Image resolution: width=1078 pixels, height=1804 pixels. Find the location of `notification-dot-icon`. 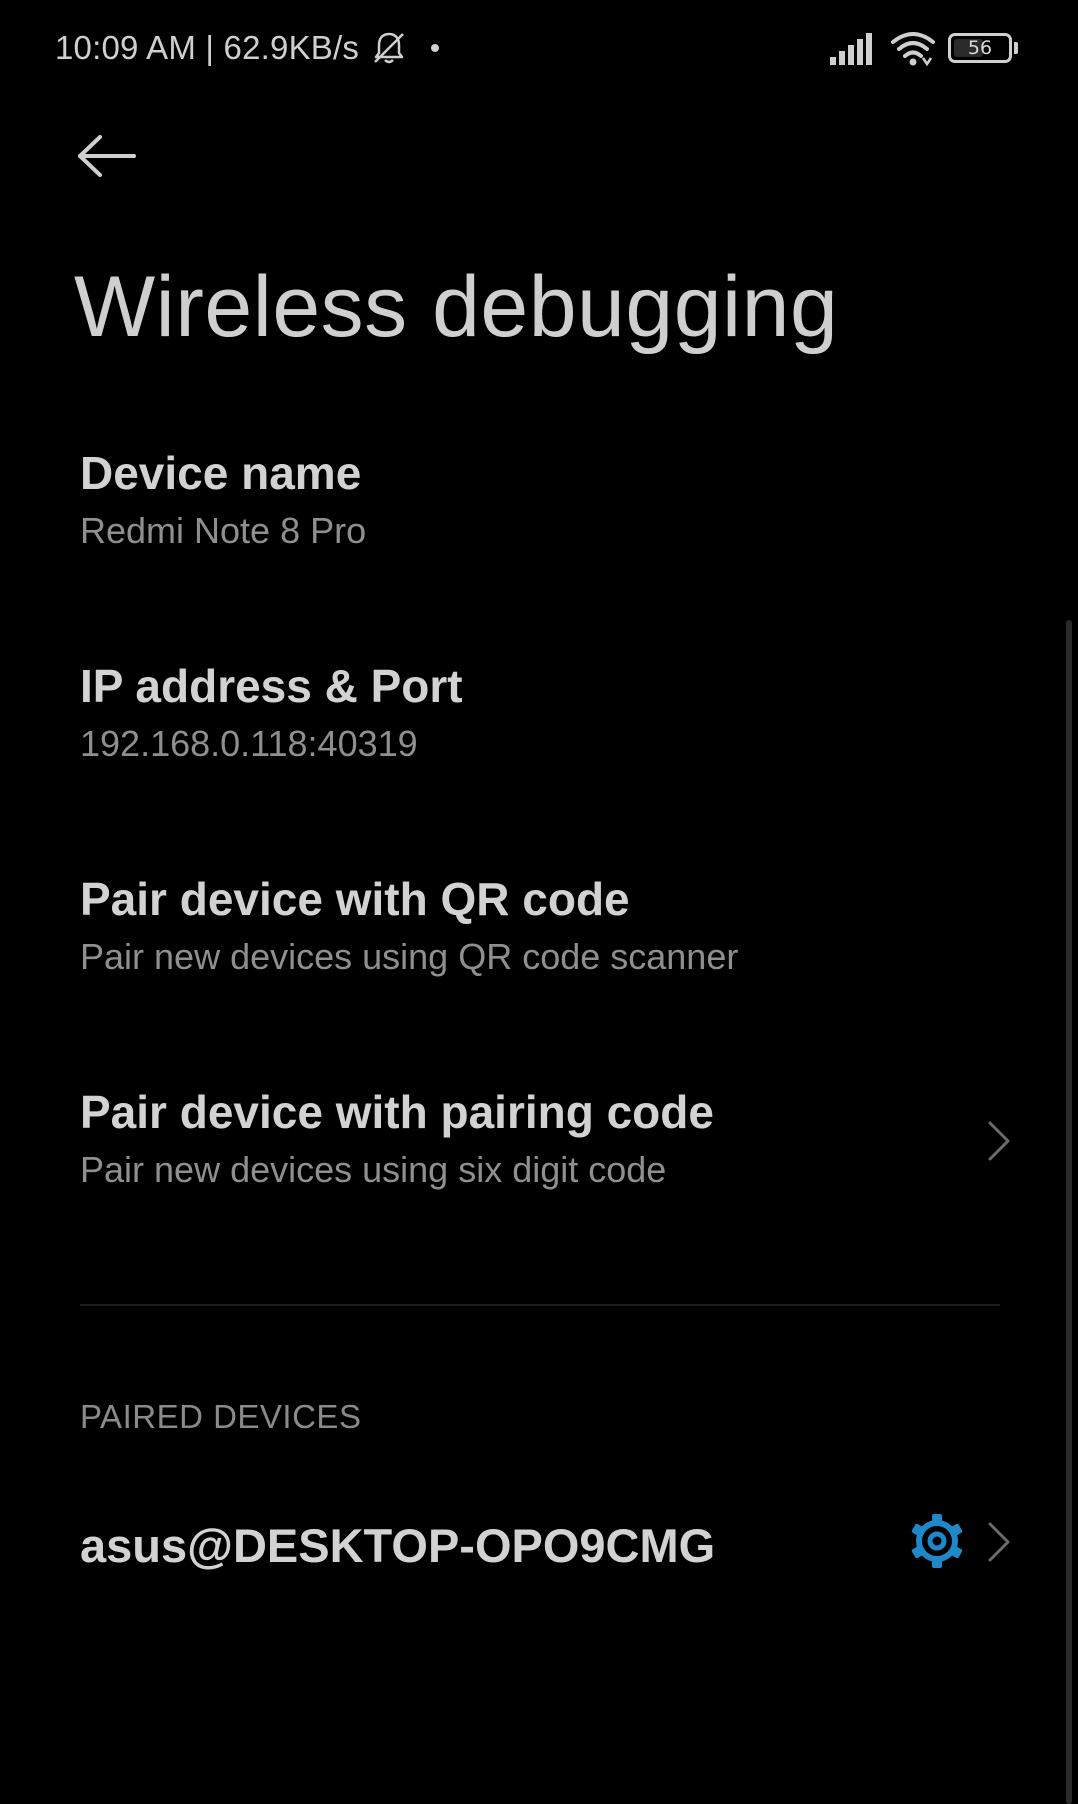

notification-dot-icon is located at coordinates (435, 48).